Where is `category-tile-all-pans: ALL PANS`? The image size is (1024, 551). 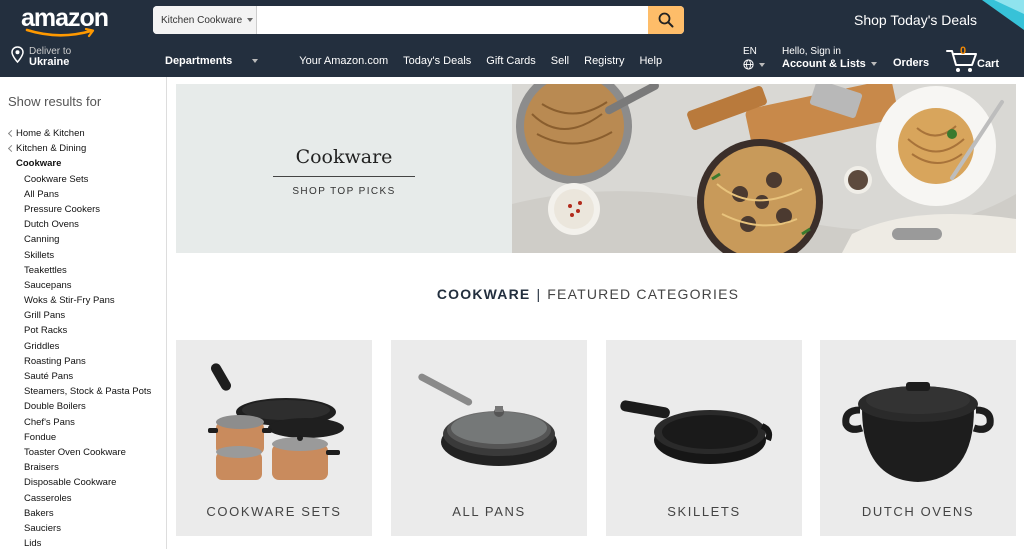
category-tile-all-pans: ALL PANS is located at coordinates (489, 438).